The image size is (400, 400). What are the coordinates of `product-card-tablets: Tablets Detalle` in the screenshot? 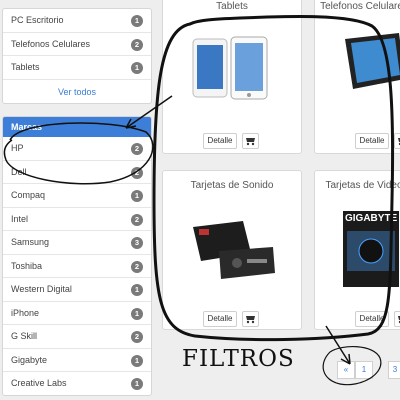 It's located at (232, 77).